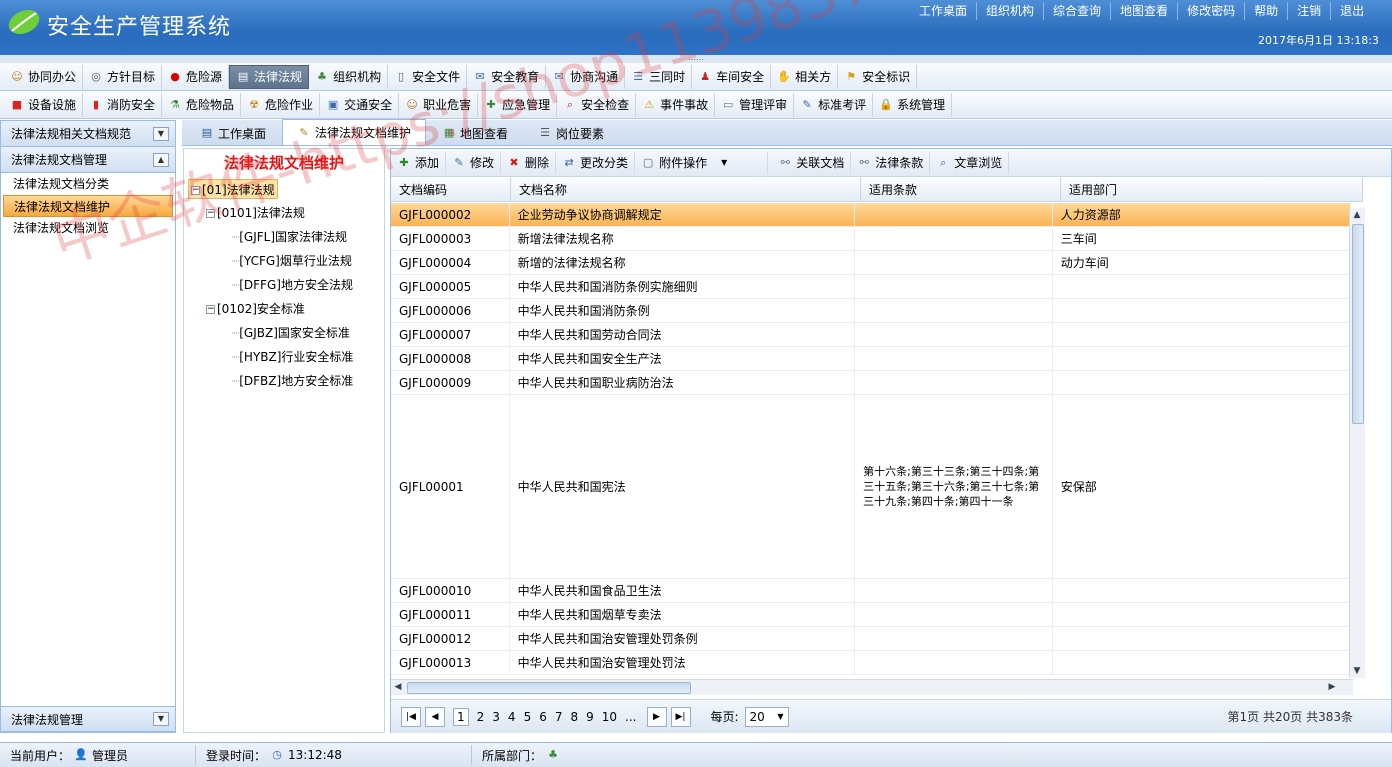 The image size is (1392, 767). What do you see at coordinates (970, 162) in the screenshot?
I see `article-browse-button: ⌕ 文章浏览` at bounding box center [970, 162].